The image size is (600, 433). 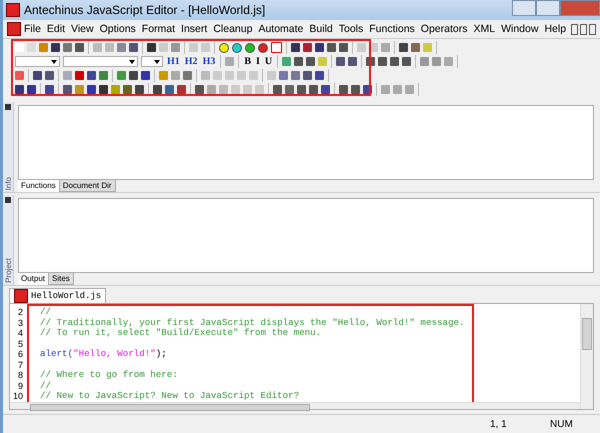 What do you see at coordinates (20, 312) in the screenshot?
I see `line-number: 2` at bounding box center [20, 312].